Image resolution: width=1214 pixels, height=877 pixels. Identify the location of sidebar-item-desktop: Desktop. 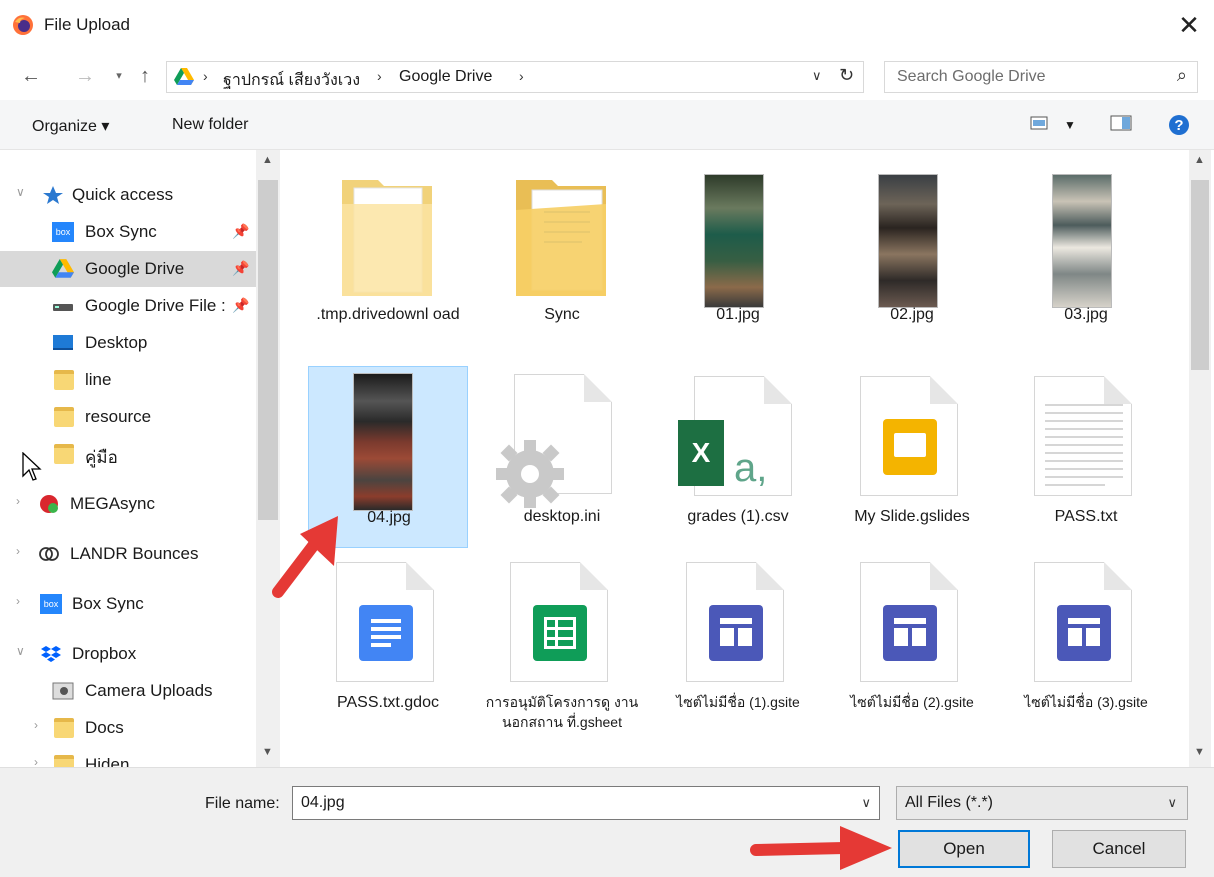
(128, 343).